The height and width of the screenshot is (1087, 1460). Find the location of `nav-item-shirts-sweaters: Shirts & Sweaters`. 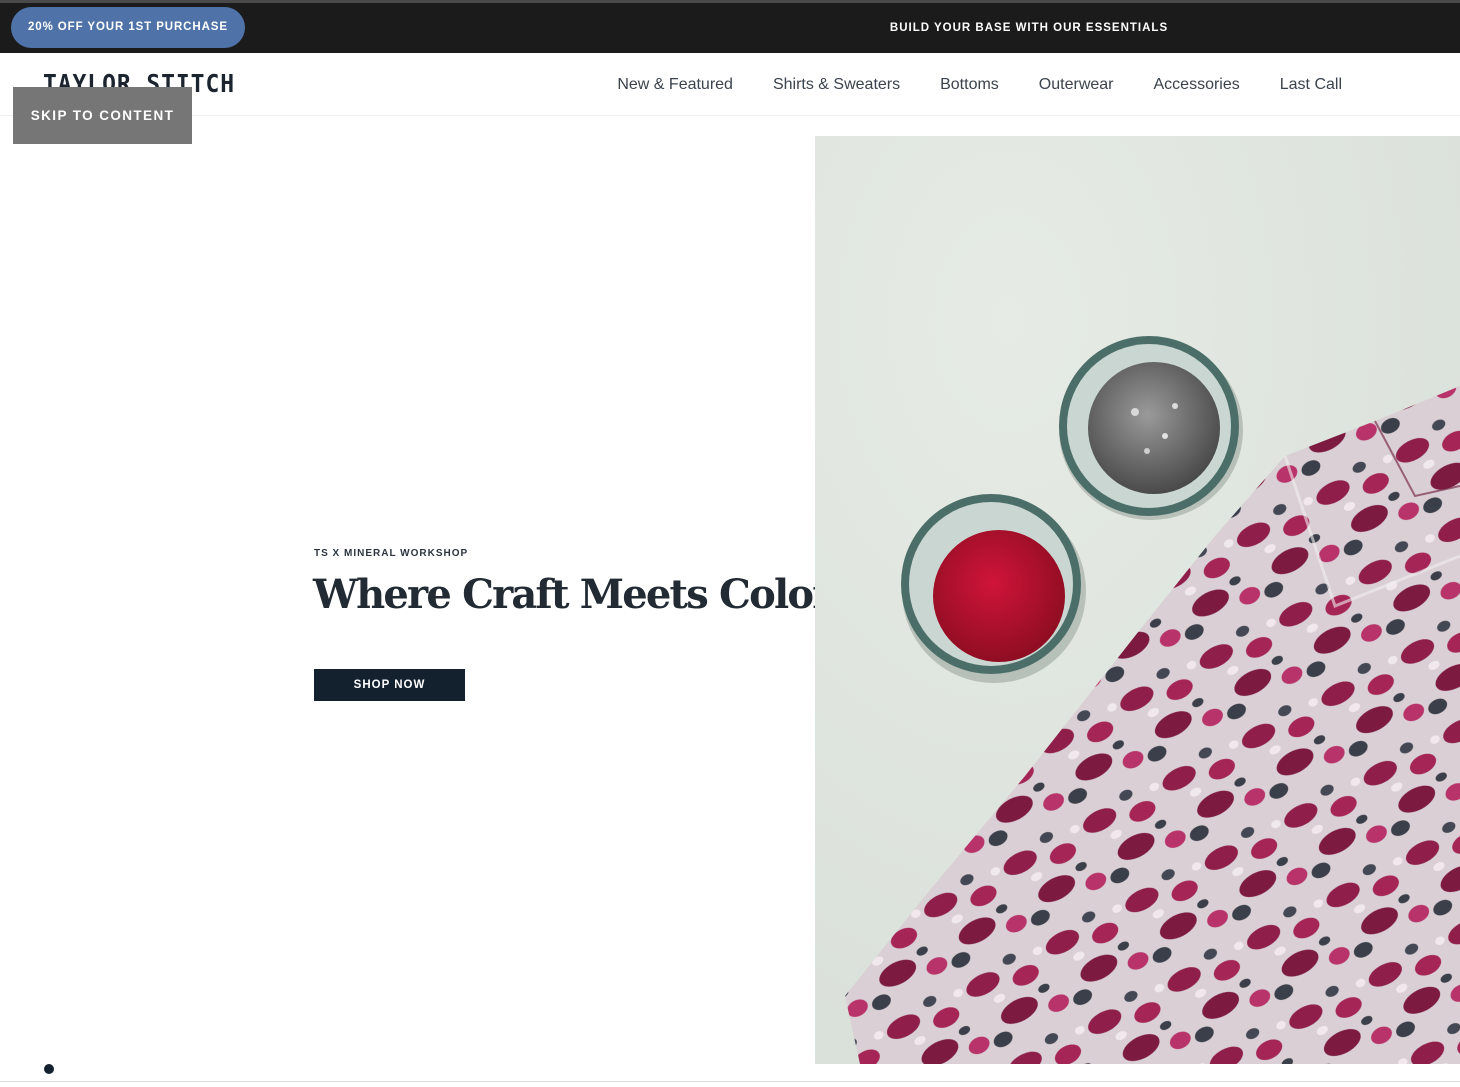

nav-item-shirts-sweaters: Shirts & Sweaters is located at coordinates (836, 85).